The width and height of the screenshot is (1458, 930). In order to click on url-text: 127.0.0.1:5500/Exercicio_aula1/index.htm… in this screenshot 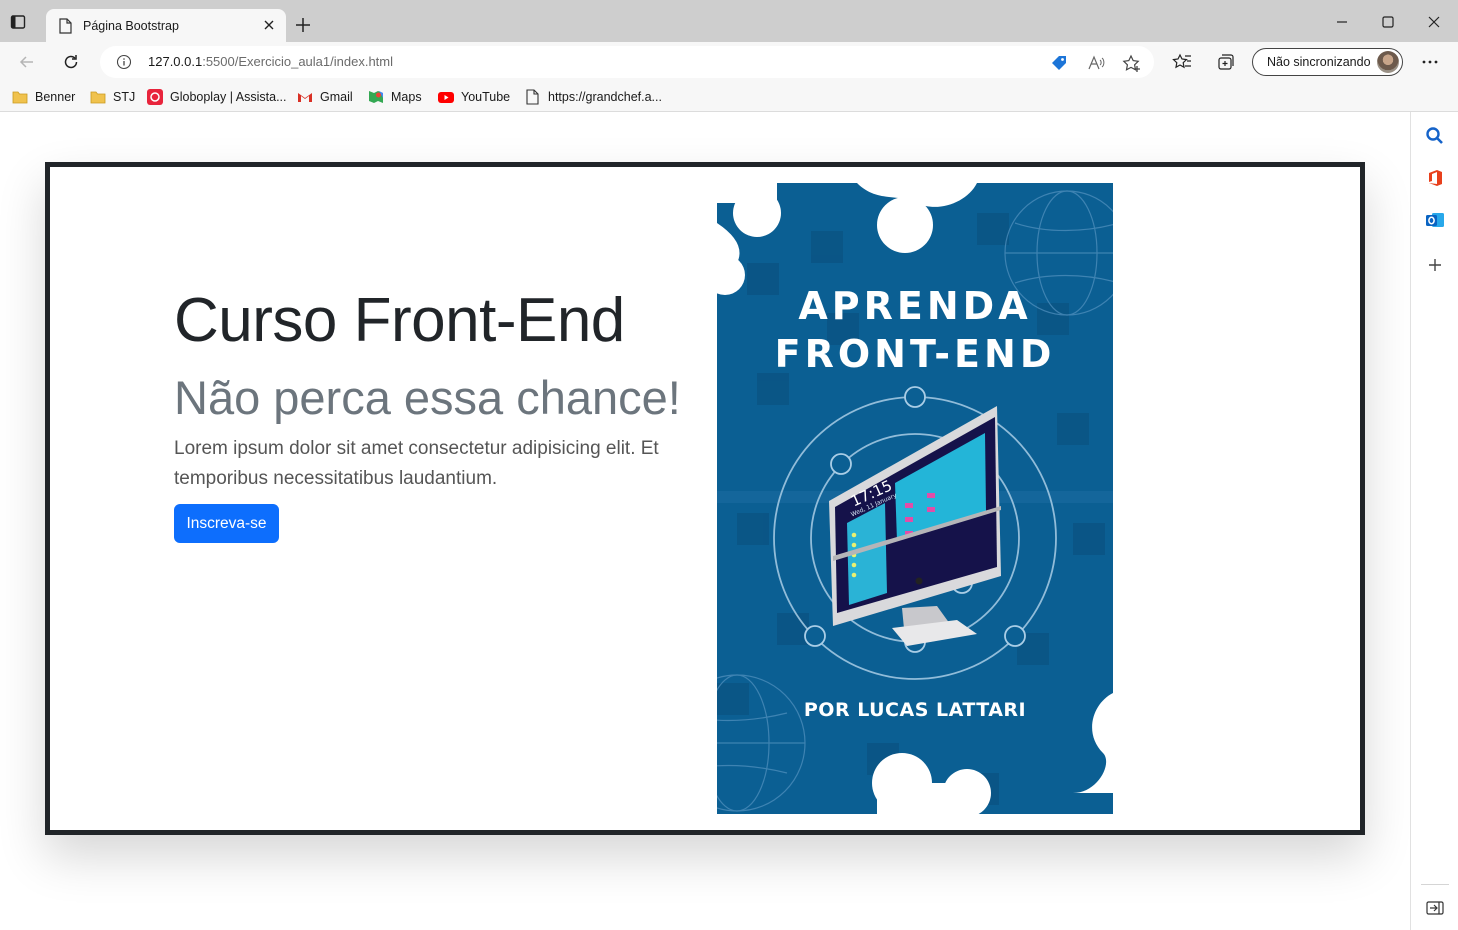, I will do `click(270, 61)`.